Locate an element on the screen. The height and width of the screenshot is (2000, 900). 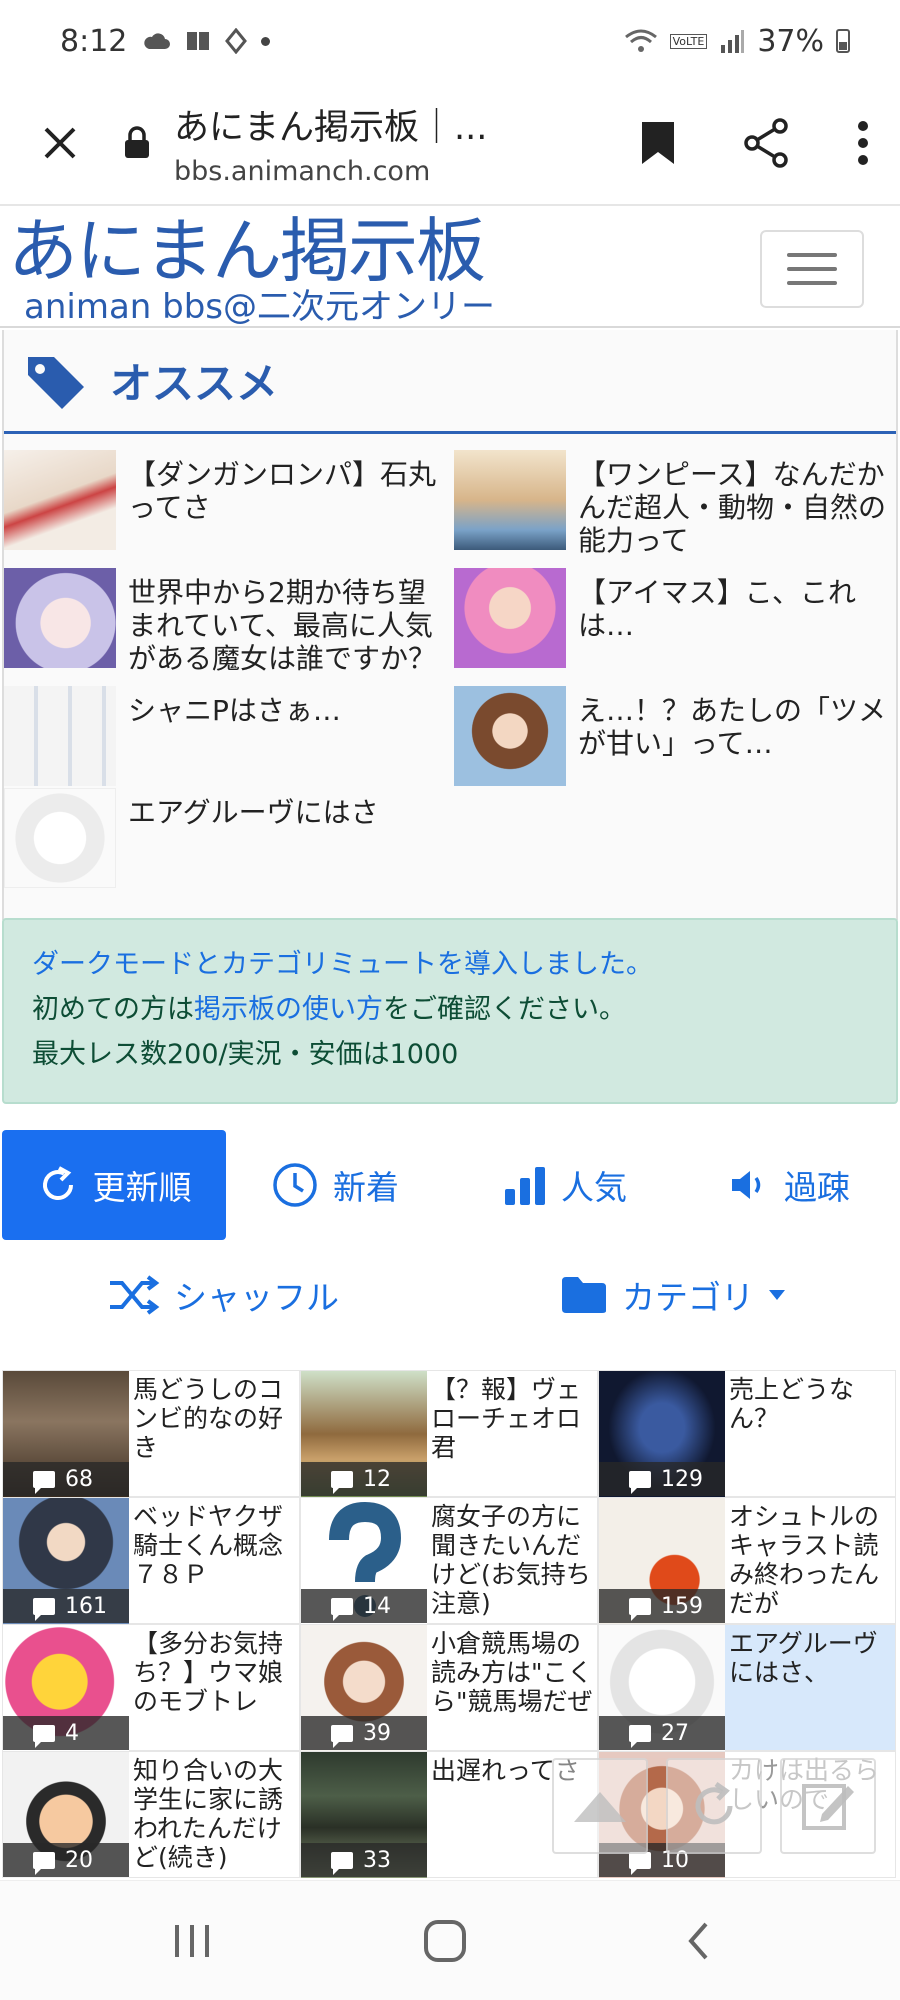
reload-button is located at coordinates (714, 1806).